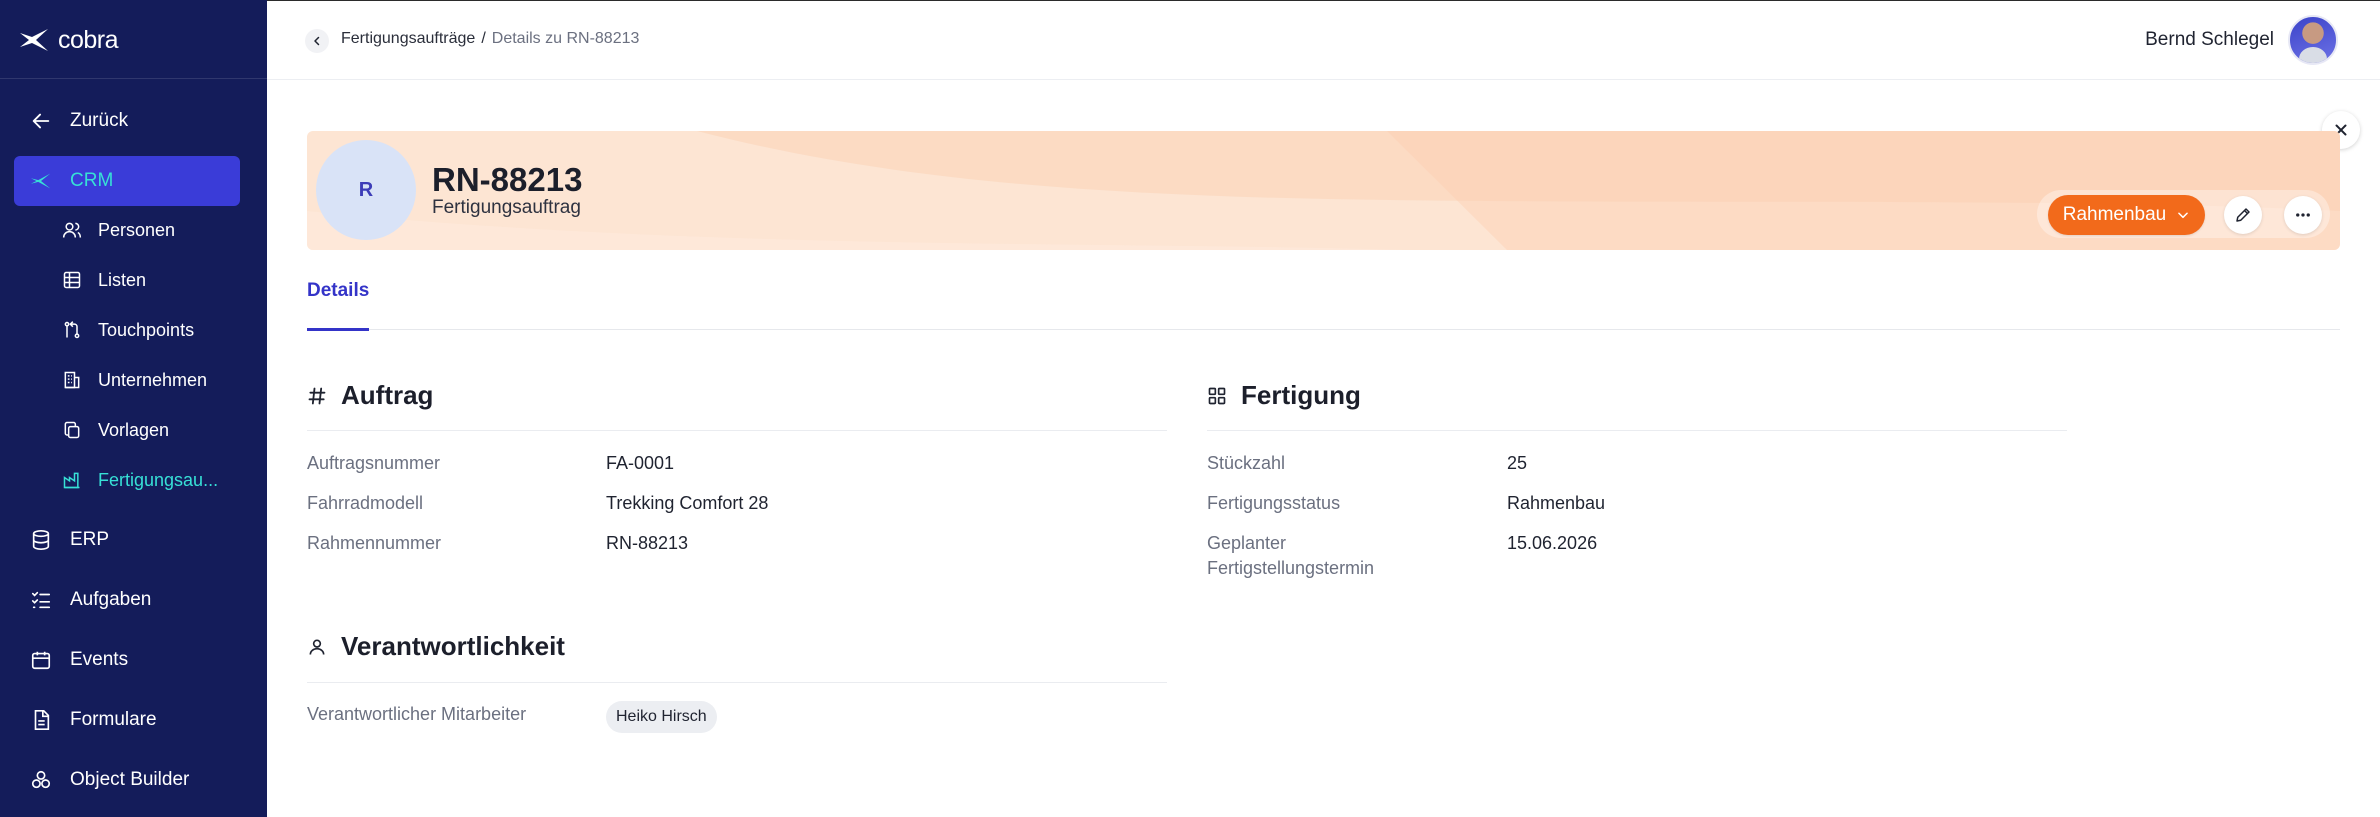 Image resolution: width=2380 pixels, height=817 pixels. I want to click on sidebar-back-label: Zurück, so click(99, 120).